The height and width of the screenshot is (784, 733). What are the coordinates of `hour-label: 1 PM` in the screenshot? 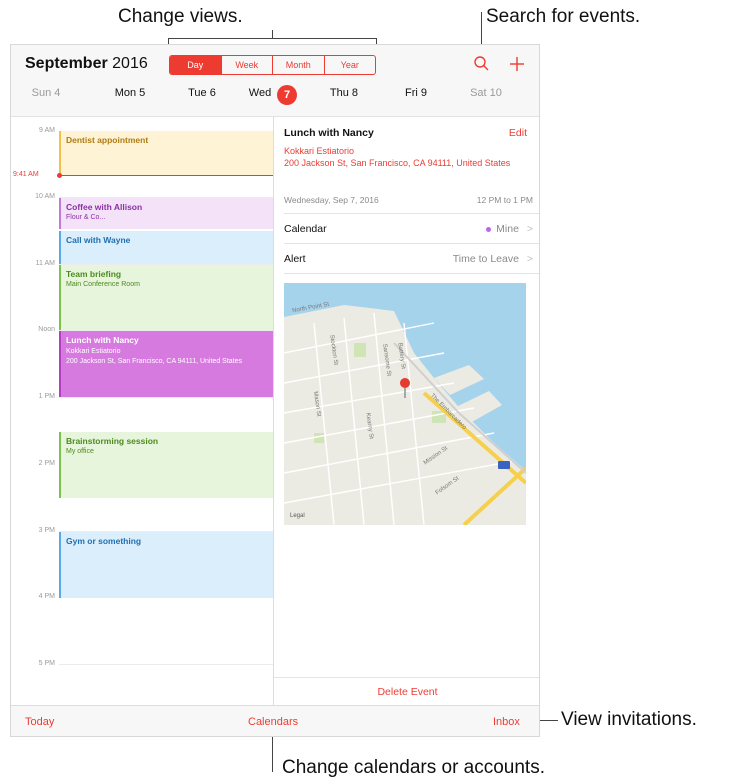 It's located at (46, 396).